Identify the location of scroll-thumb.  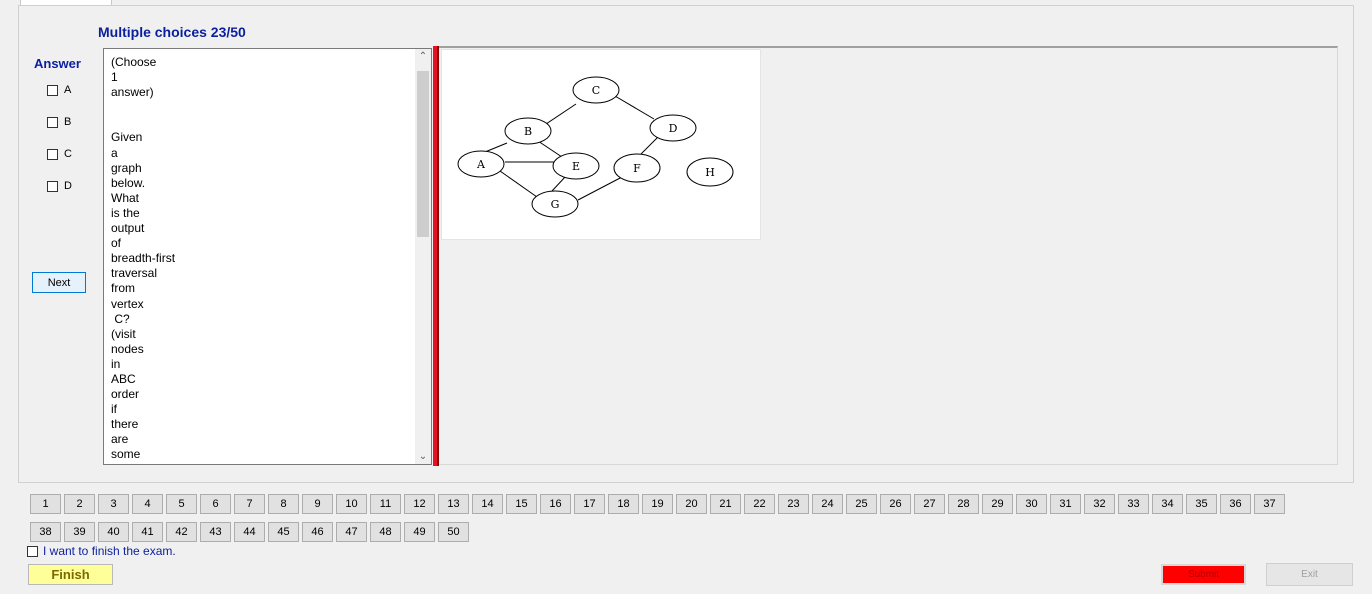
(423, 154).